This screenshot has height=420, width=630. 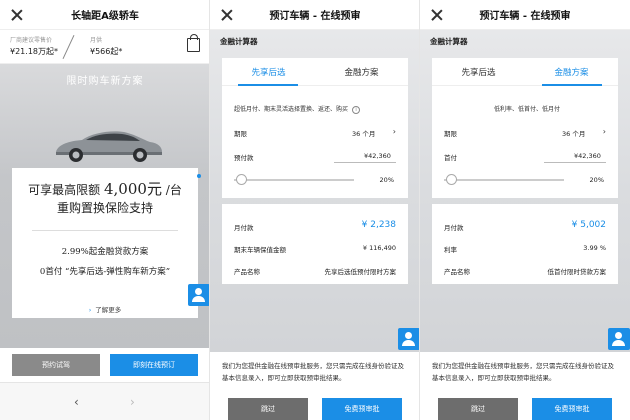 I want to click on residual-label: 期末车辆保值金额, so click(x=260, y=250).